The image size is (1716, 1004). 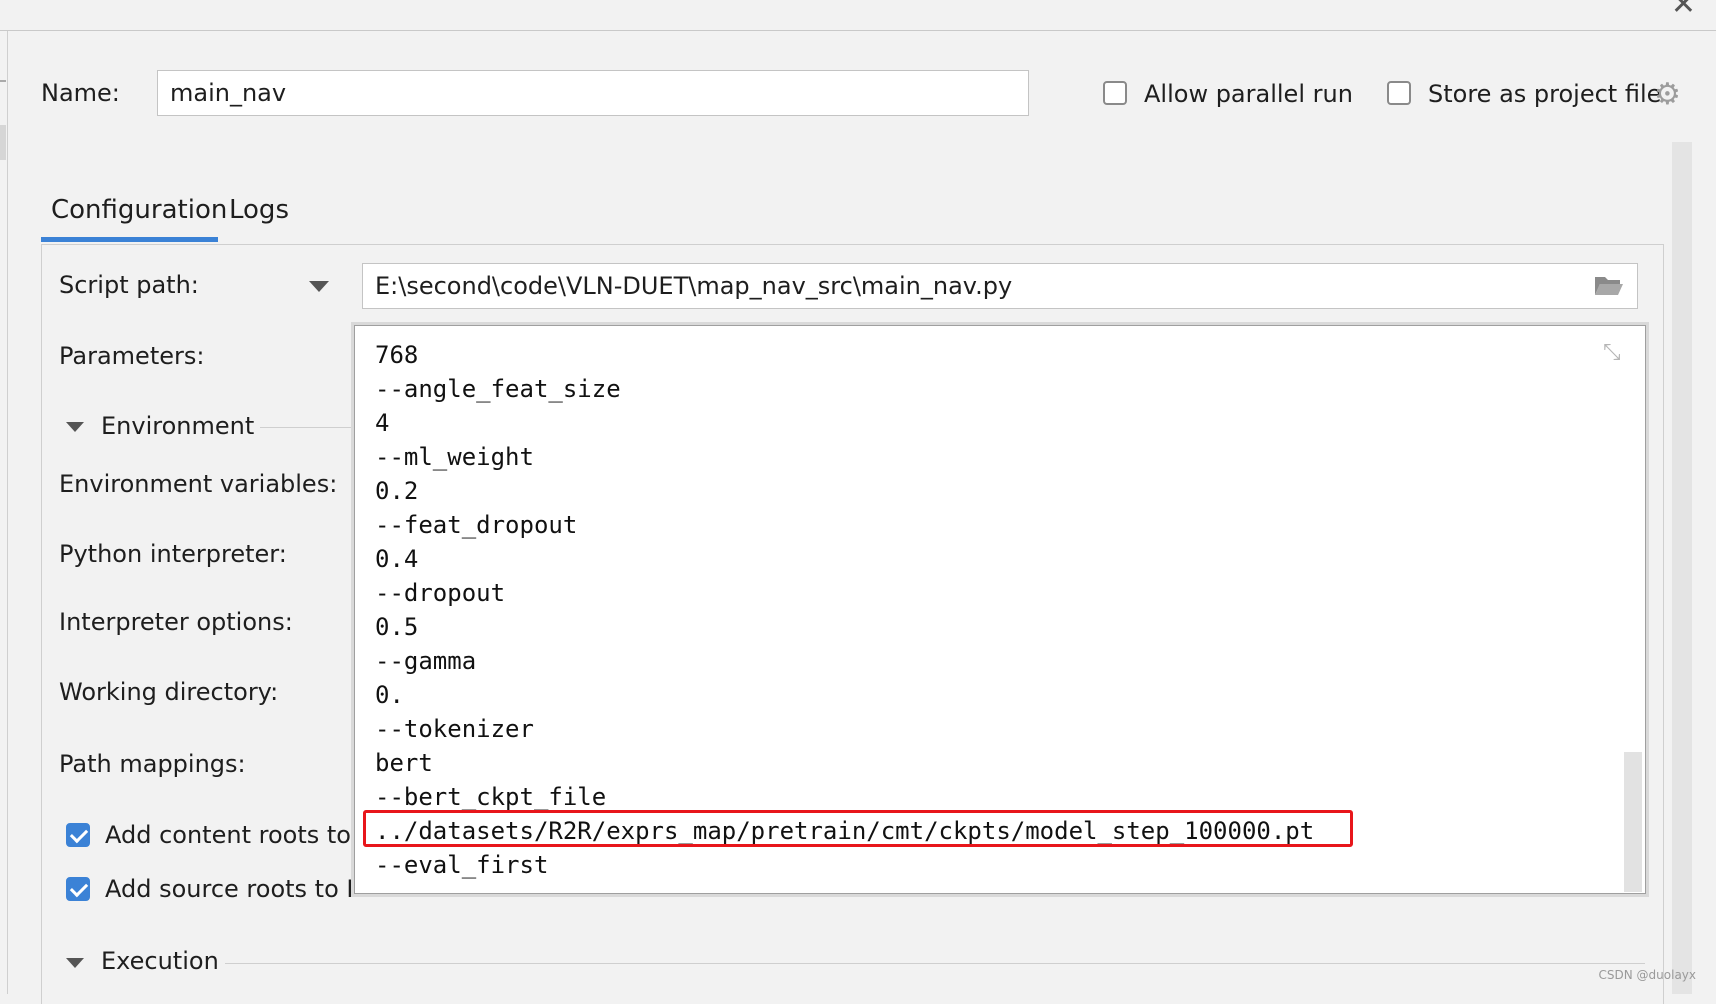 What do you see at coordinates (80, 93) in the screenshot?
I see `name-label: Name:` at bounding box center [80, 93].